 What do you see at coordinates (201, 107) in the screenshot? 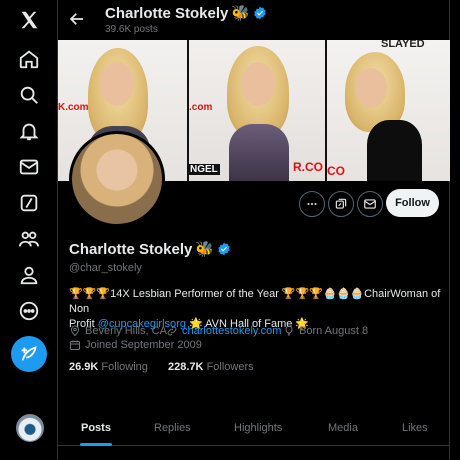
I see `watermark-text: .com` at bounding box center [201, 107].